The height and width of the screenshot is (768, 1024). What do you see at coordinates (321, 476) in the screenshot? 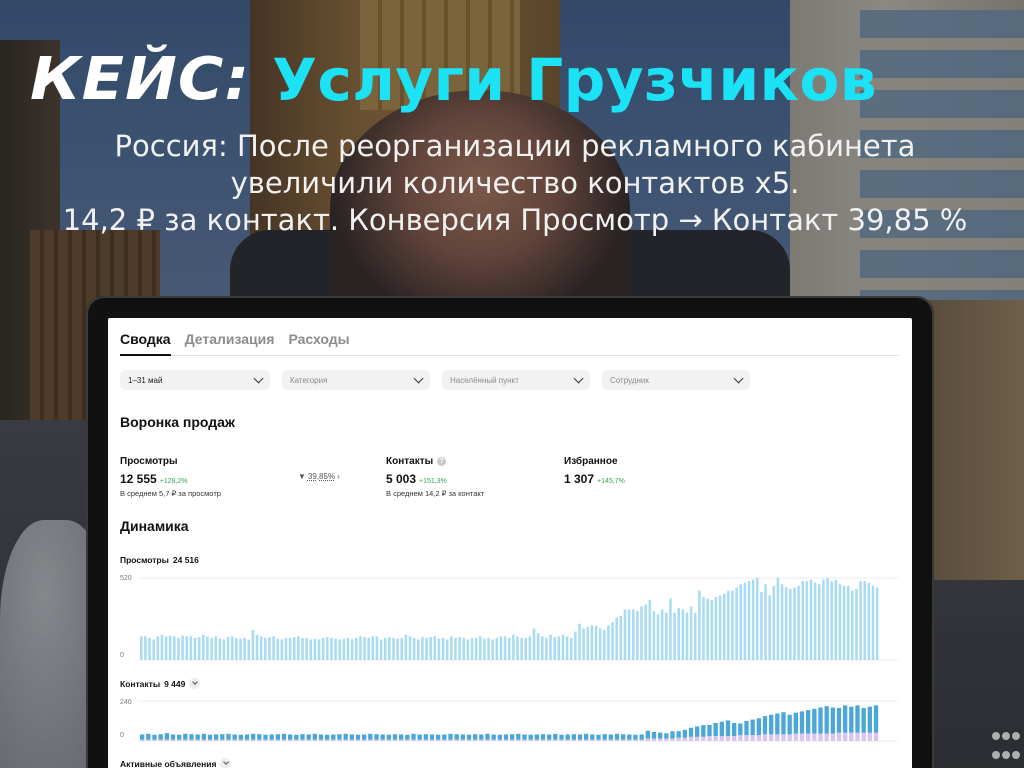
I see `conversion-value: 39,85%` at bounding box center [321, 476].